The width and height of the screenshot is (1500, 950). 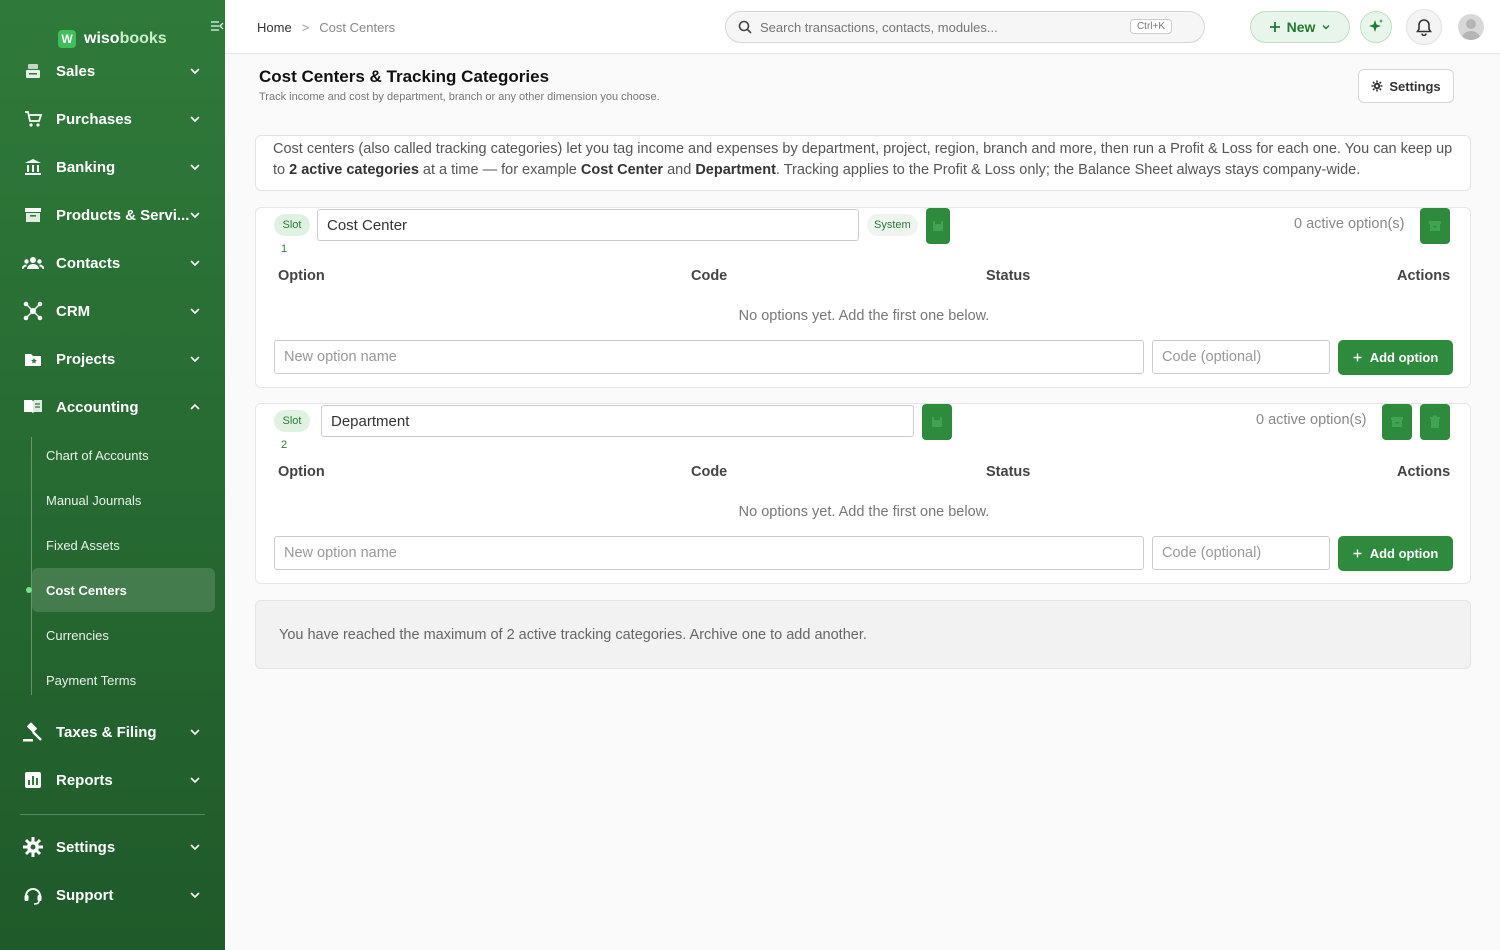 I want to click on sidebar-item-accounting: Accounting, so click(x=112, y=407).